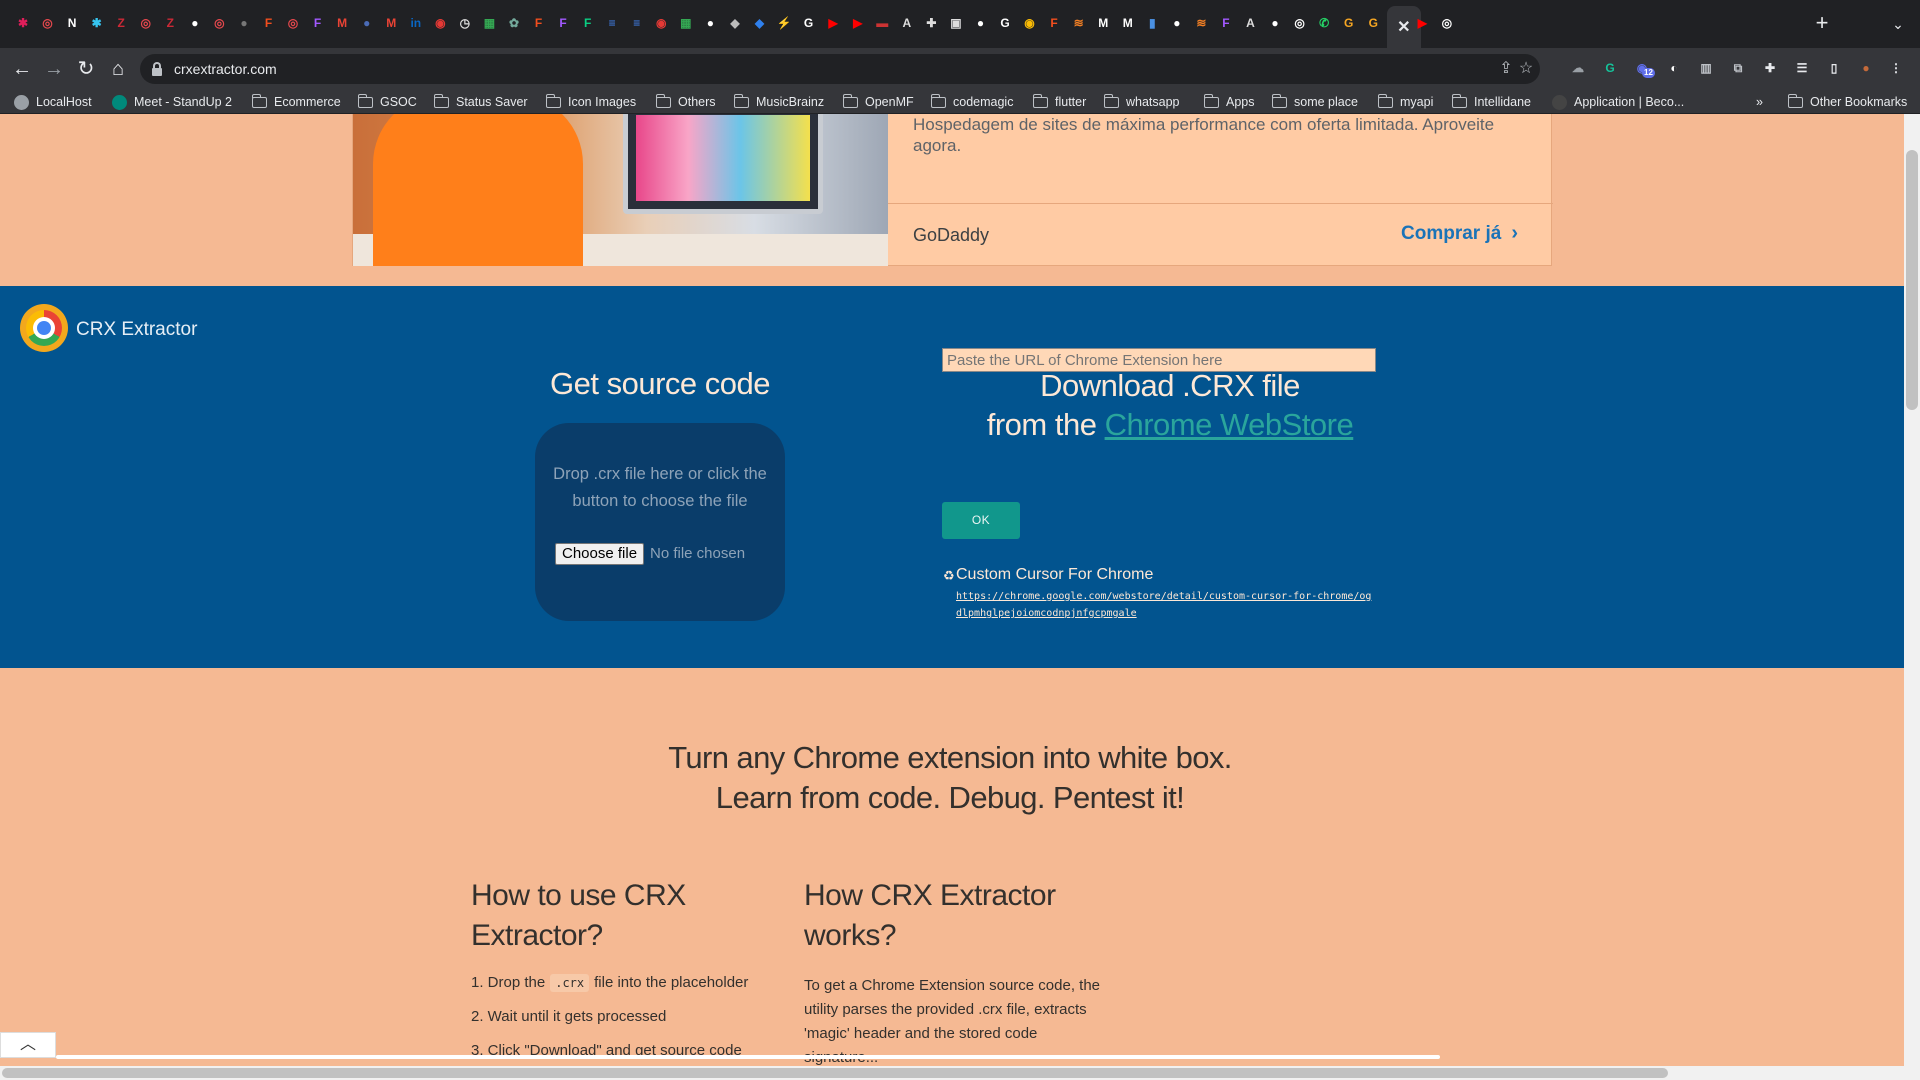  Describe the element at coordinates (1506, 69) in the screenshot. I see `share-icon: ⇪` at that location.